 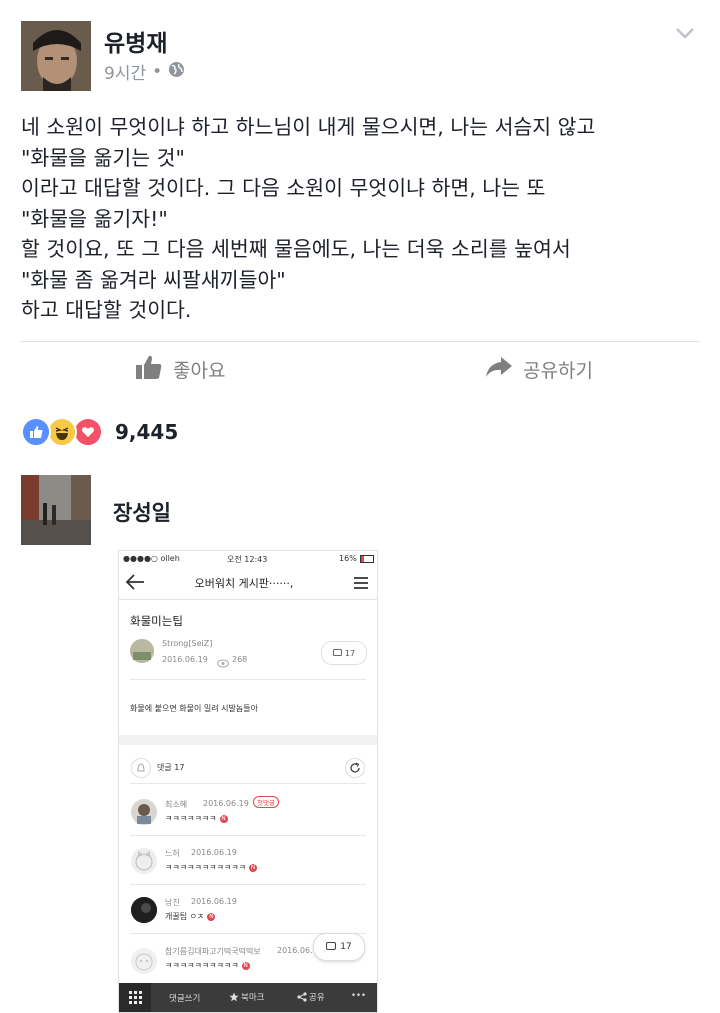 I want to click on floating-comment-button: 17, so click(x=339, y=947).